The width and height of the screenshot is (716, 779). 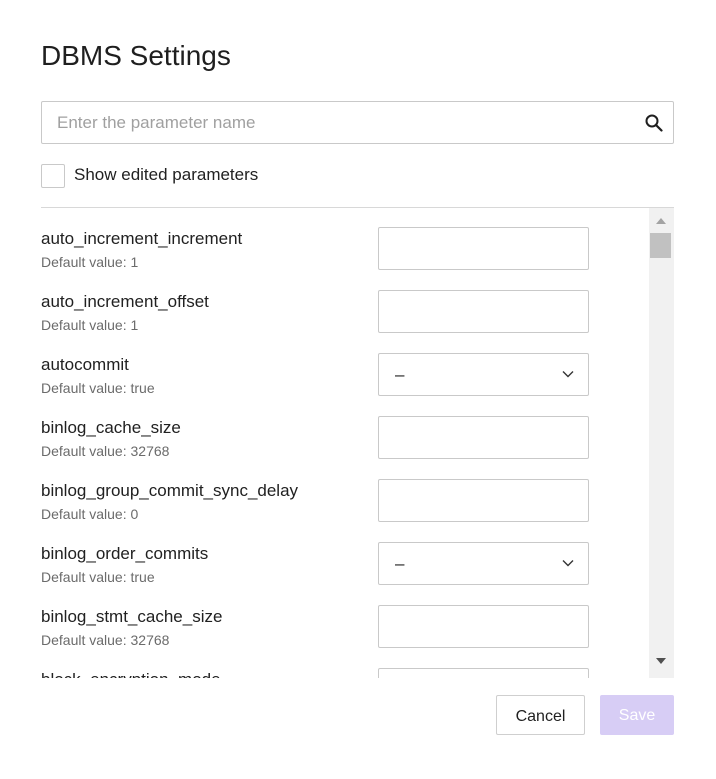 What do you see at coordinates (660, 245) in the screenshot?
I see `scrollbar-thumb` at bounding box center [660, 245].